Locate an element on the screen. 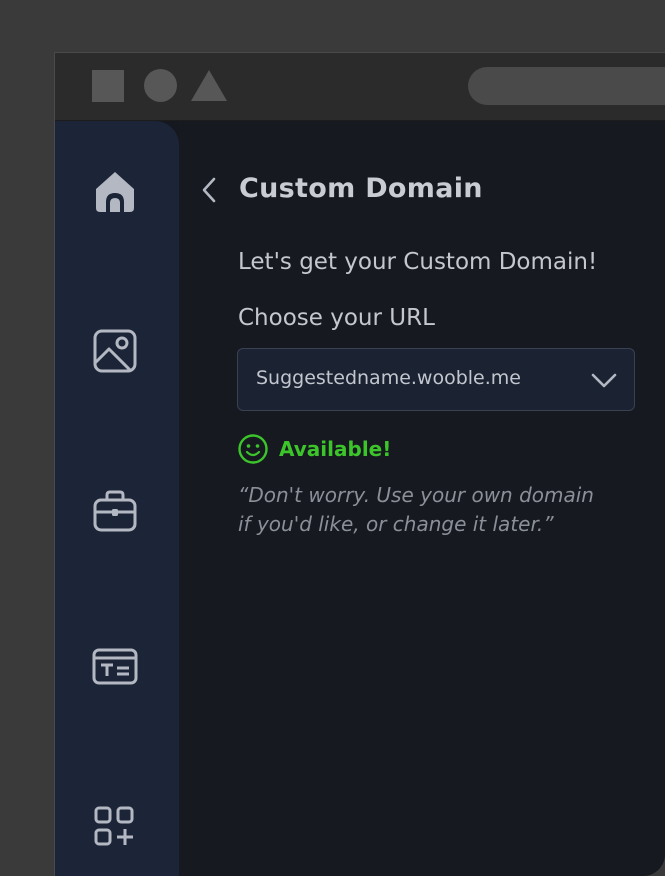 Image resolution: width=665 pixels, height=876 pixels. smiley-icon is located at coordinates (253, 449).